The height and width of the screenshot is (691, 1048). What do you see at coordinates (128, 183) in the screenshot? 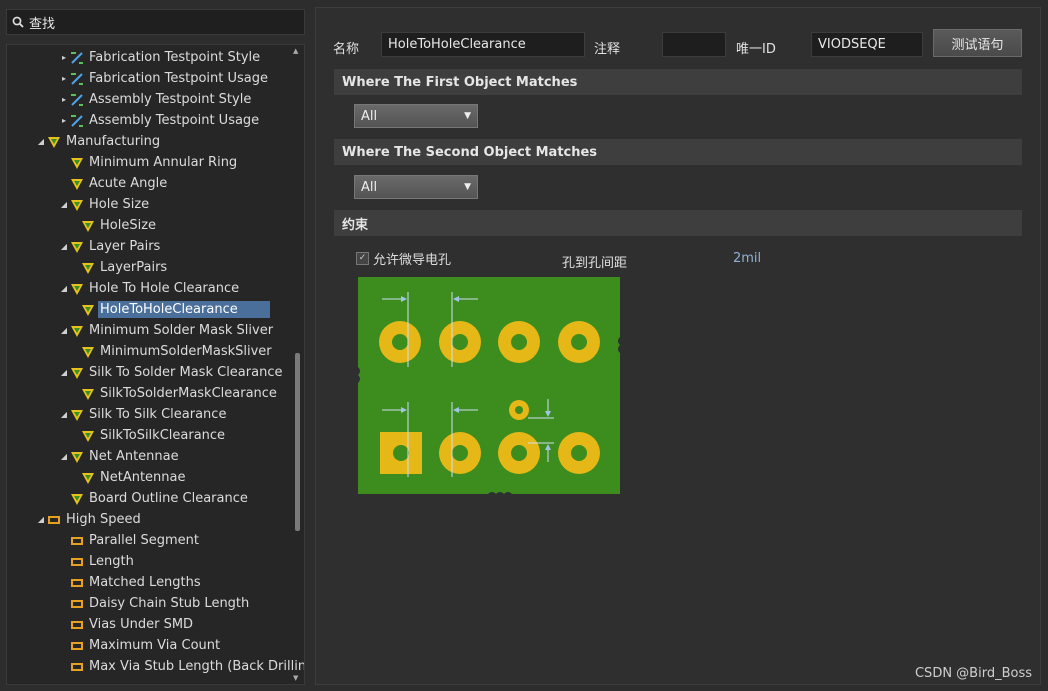
I see `tree-item-label: Acute Angle` at bounding box center [128, 183].